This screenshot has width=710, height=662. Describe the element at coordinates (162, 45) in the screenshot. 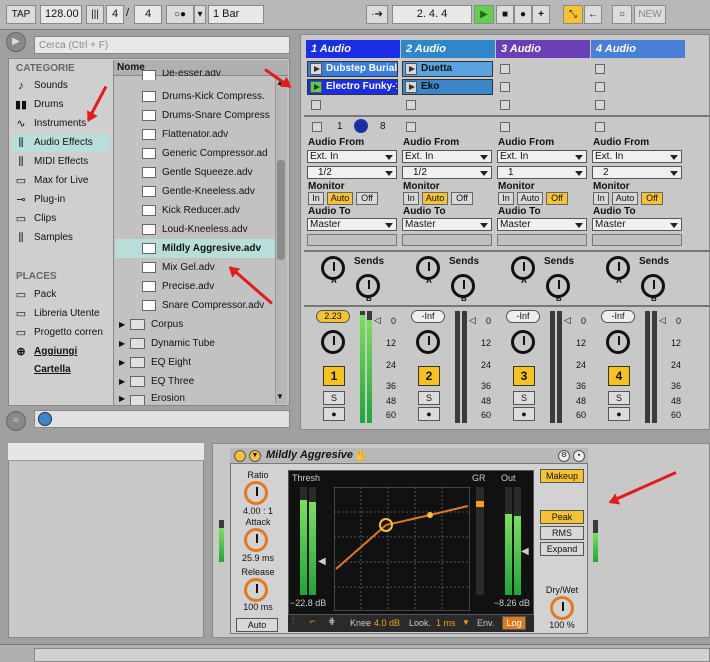

I see `browser-search-input: Cerca (Ctrl + F)` at that location.